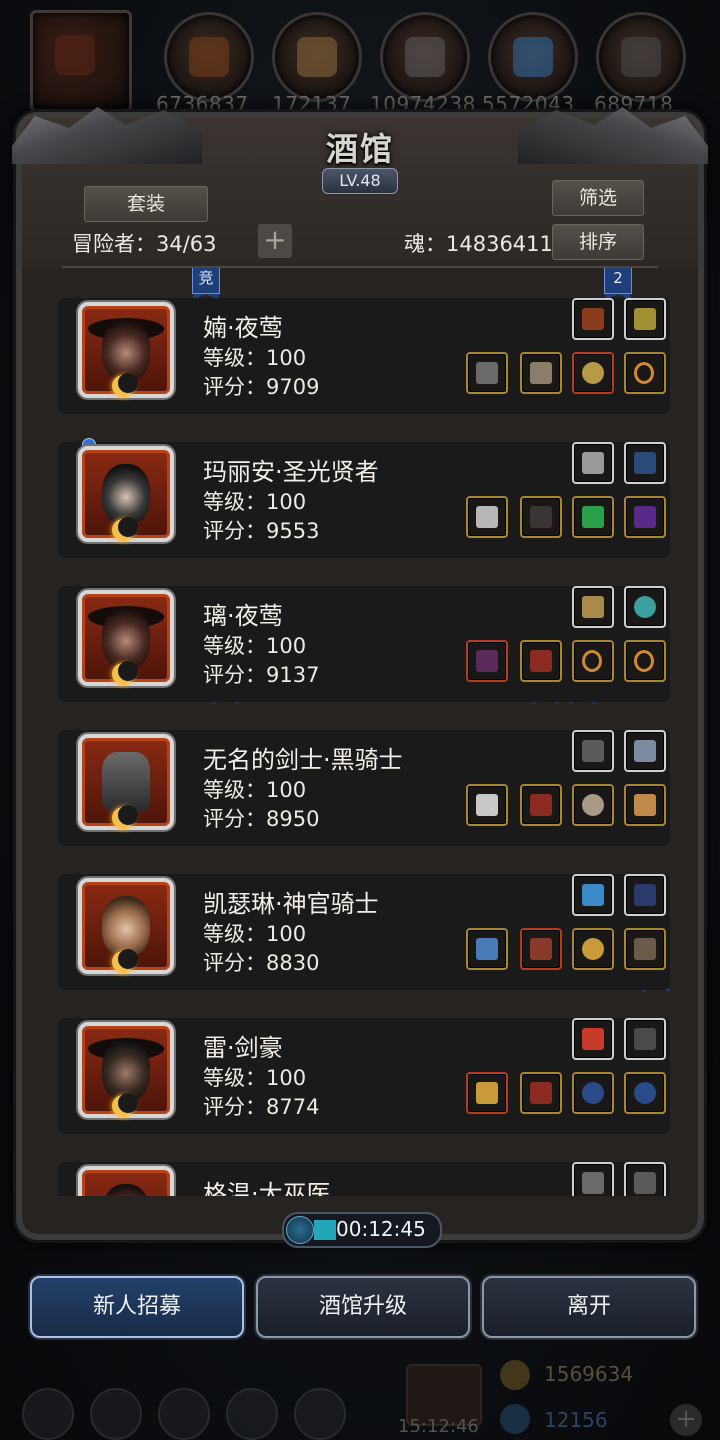  I want to click on hero-card: 玛丽安·圣光贤者 等级：100 评分：9553, so click(364, 498).